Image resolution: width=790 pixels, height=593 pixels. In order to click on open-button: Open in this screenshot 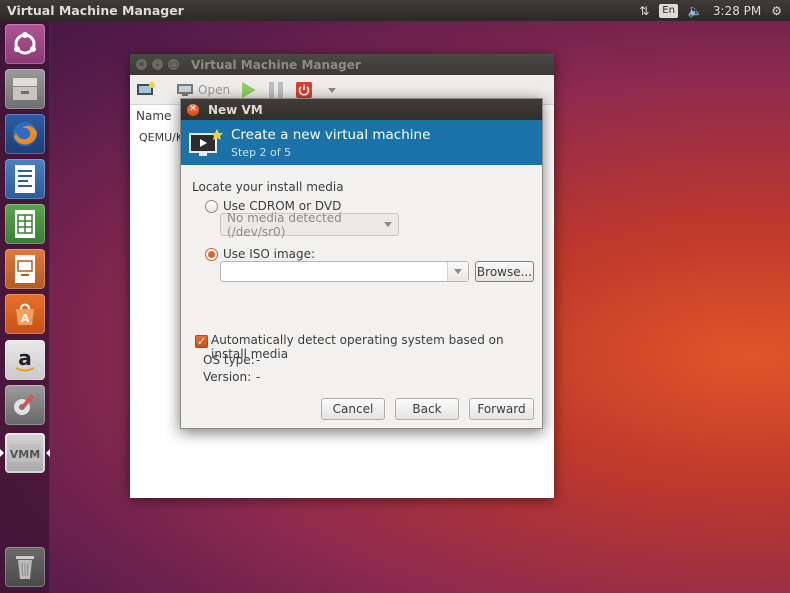, I will do `click(203, 90)`.